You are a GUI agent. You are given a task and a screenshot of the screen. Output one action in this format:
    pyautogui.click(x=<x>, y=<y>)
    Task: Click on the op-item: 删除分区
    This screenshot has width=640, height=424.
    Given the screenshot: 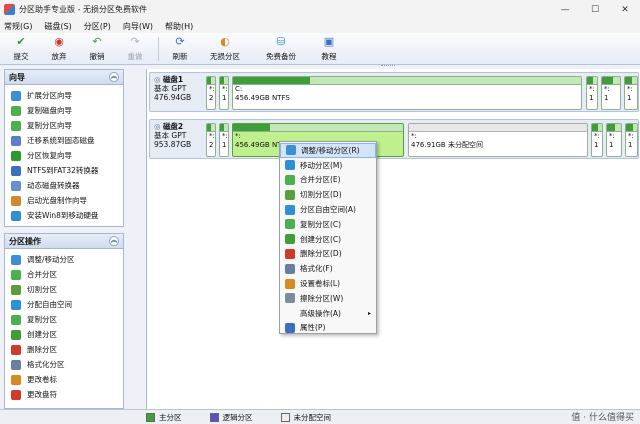 What is the action you would take?
    pyautogui.click(x=64, y=349)
    